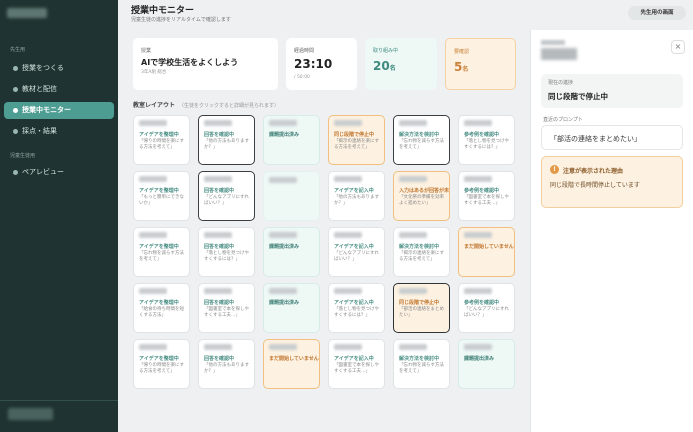  What do you see at coordinates (226, 252) in the screenshot?
I see `student-seat-card: 回答を確認中 「落とし物を見つけやすくするには？」` at bounding box center [226, 252].